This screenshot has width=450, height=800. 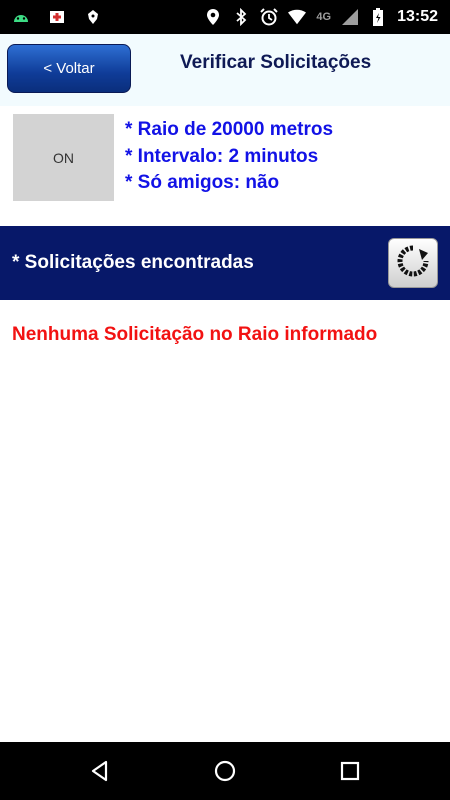 I want to click on location-icon, so click(x=213, y=17).